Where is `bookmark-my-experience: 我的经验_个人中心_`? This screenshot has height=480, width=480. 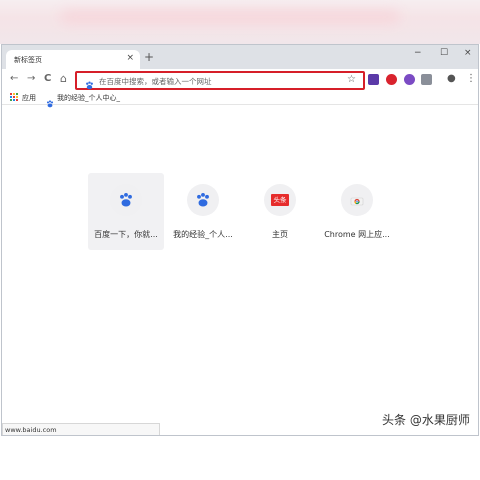 bookmark-my-experience: 我的经验_个人中心_ is located at coordinates (88, 98).